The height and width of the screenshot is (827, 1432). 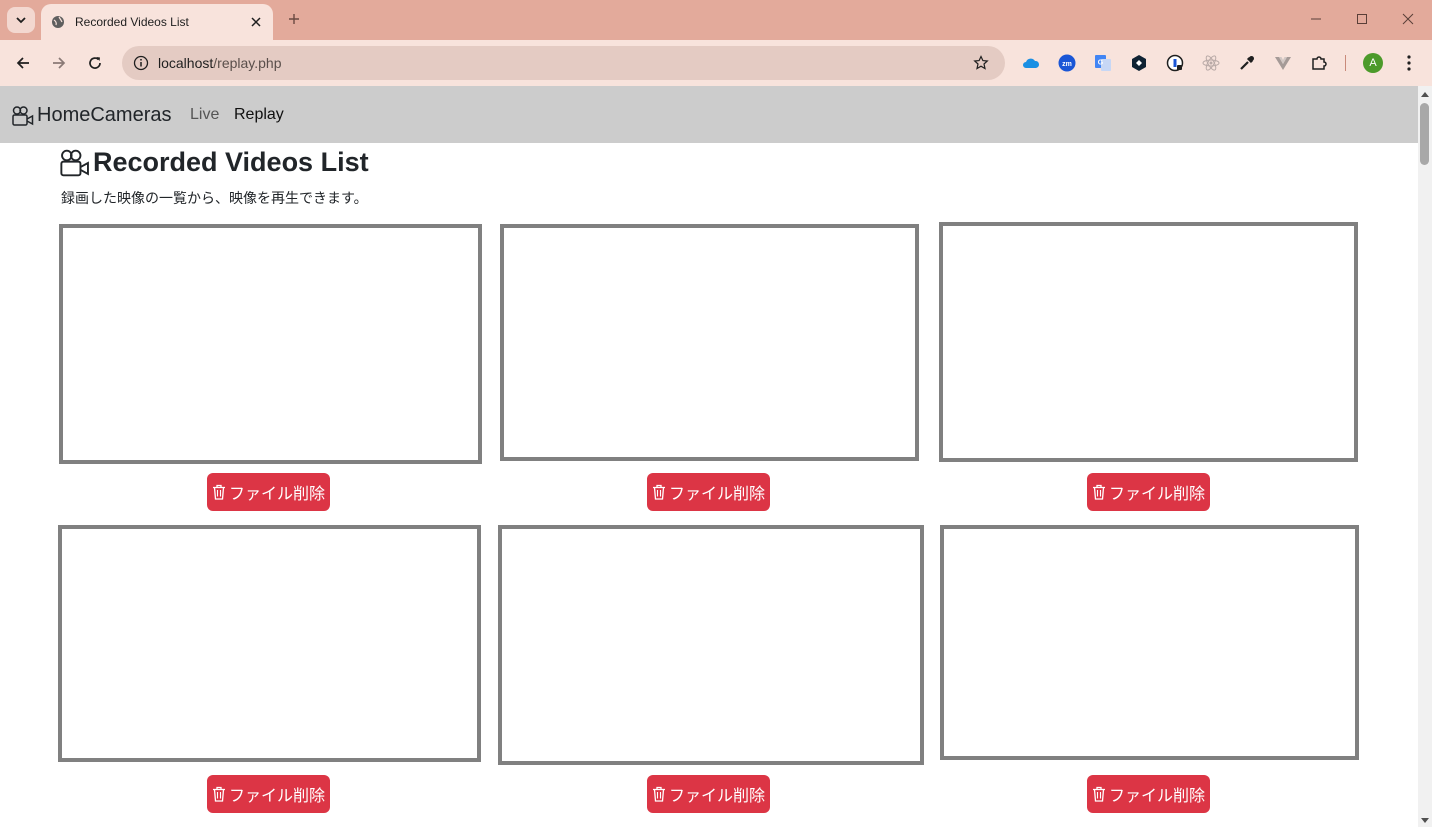 I want to click on more-vert-icon, so click(x=1409, y=63).